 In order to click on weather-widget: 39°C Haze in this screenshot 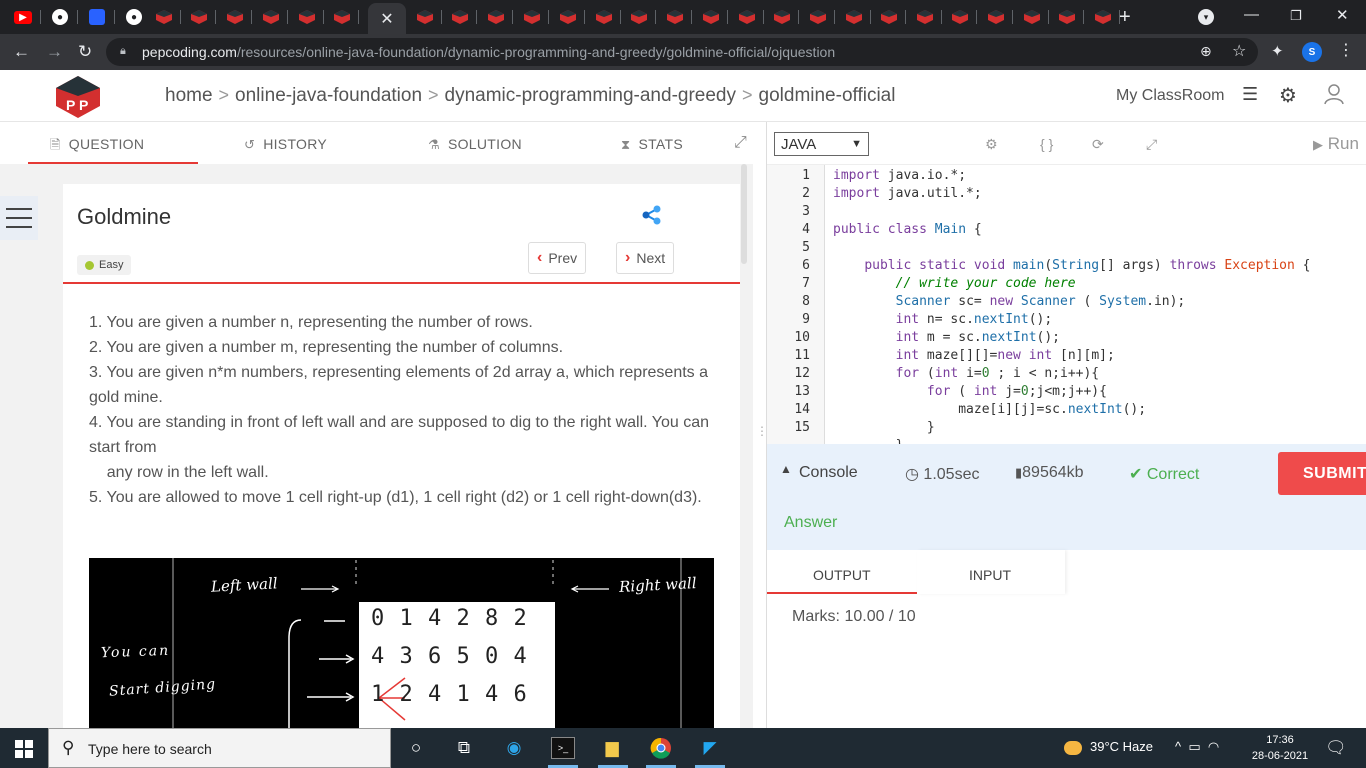, I will do `click(1108, 747)`.